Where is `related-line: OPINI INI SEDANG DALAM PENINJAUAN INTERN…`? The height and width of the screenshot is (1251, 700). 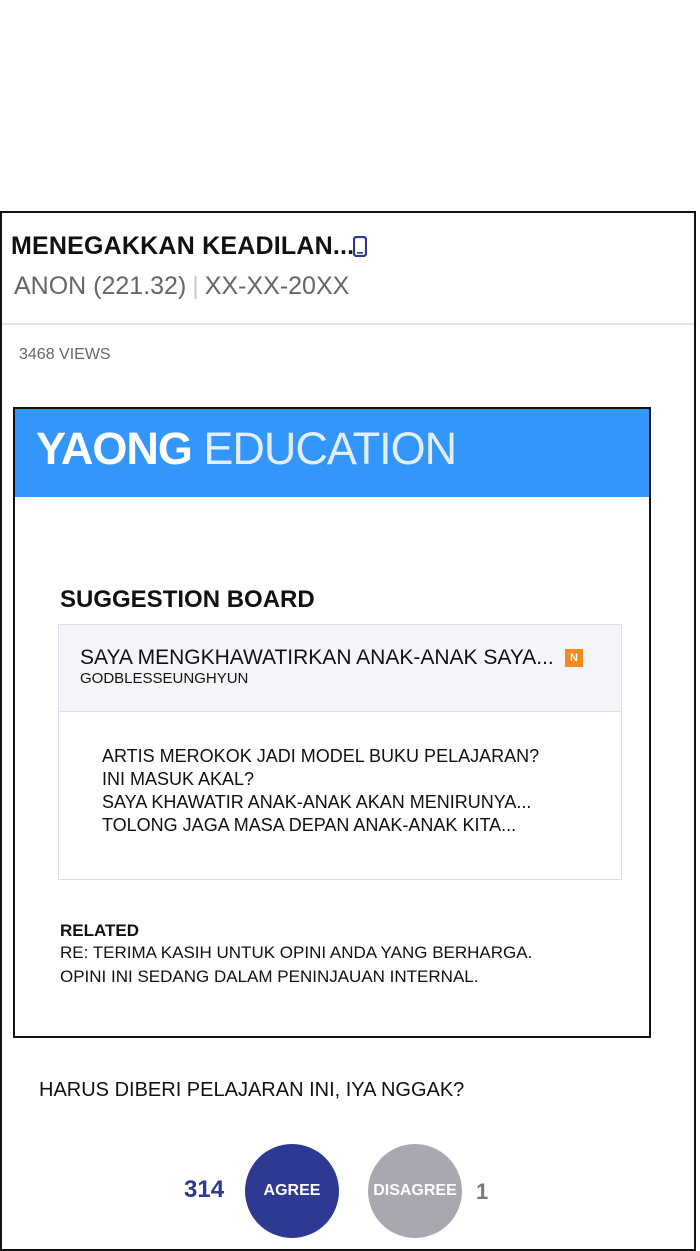 related-line: OPINI INI SEDANG DALAM PENINJAUAN INTERN… is located at coordinates (269, 976).